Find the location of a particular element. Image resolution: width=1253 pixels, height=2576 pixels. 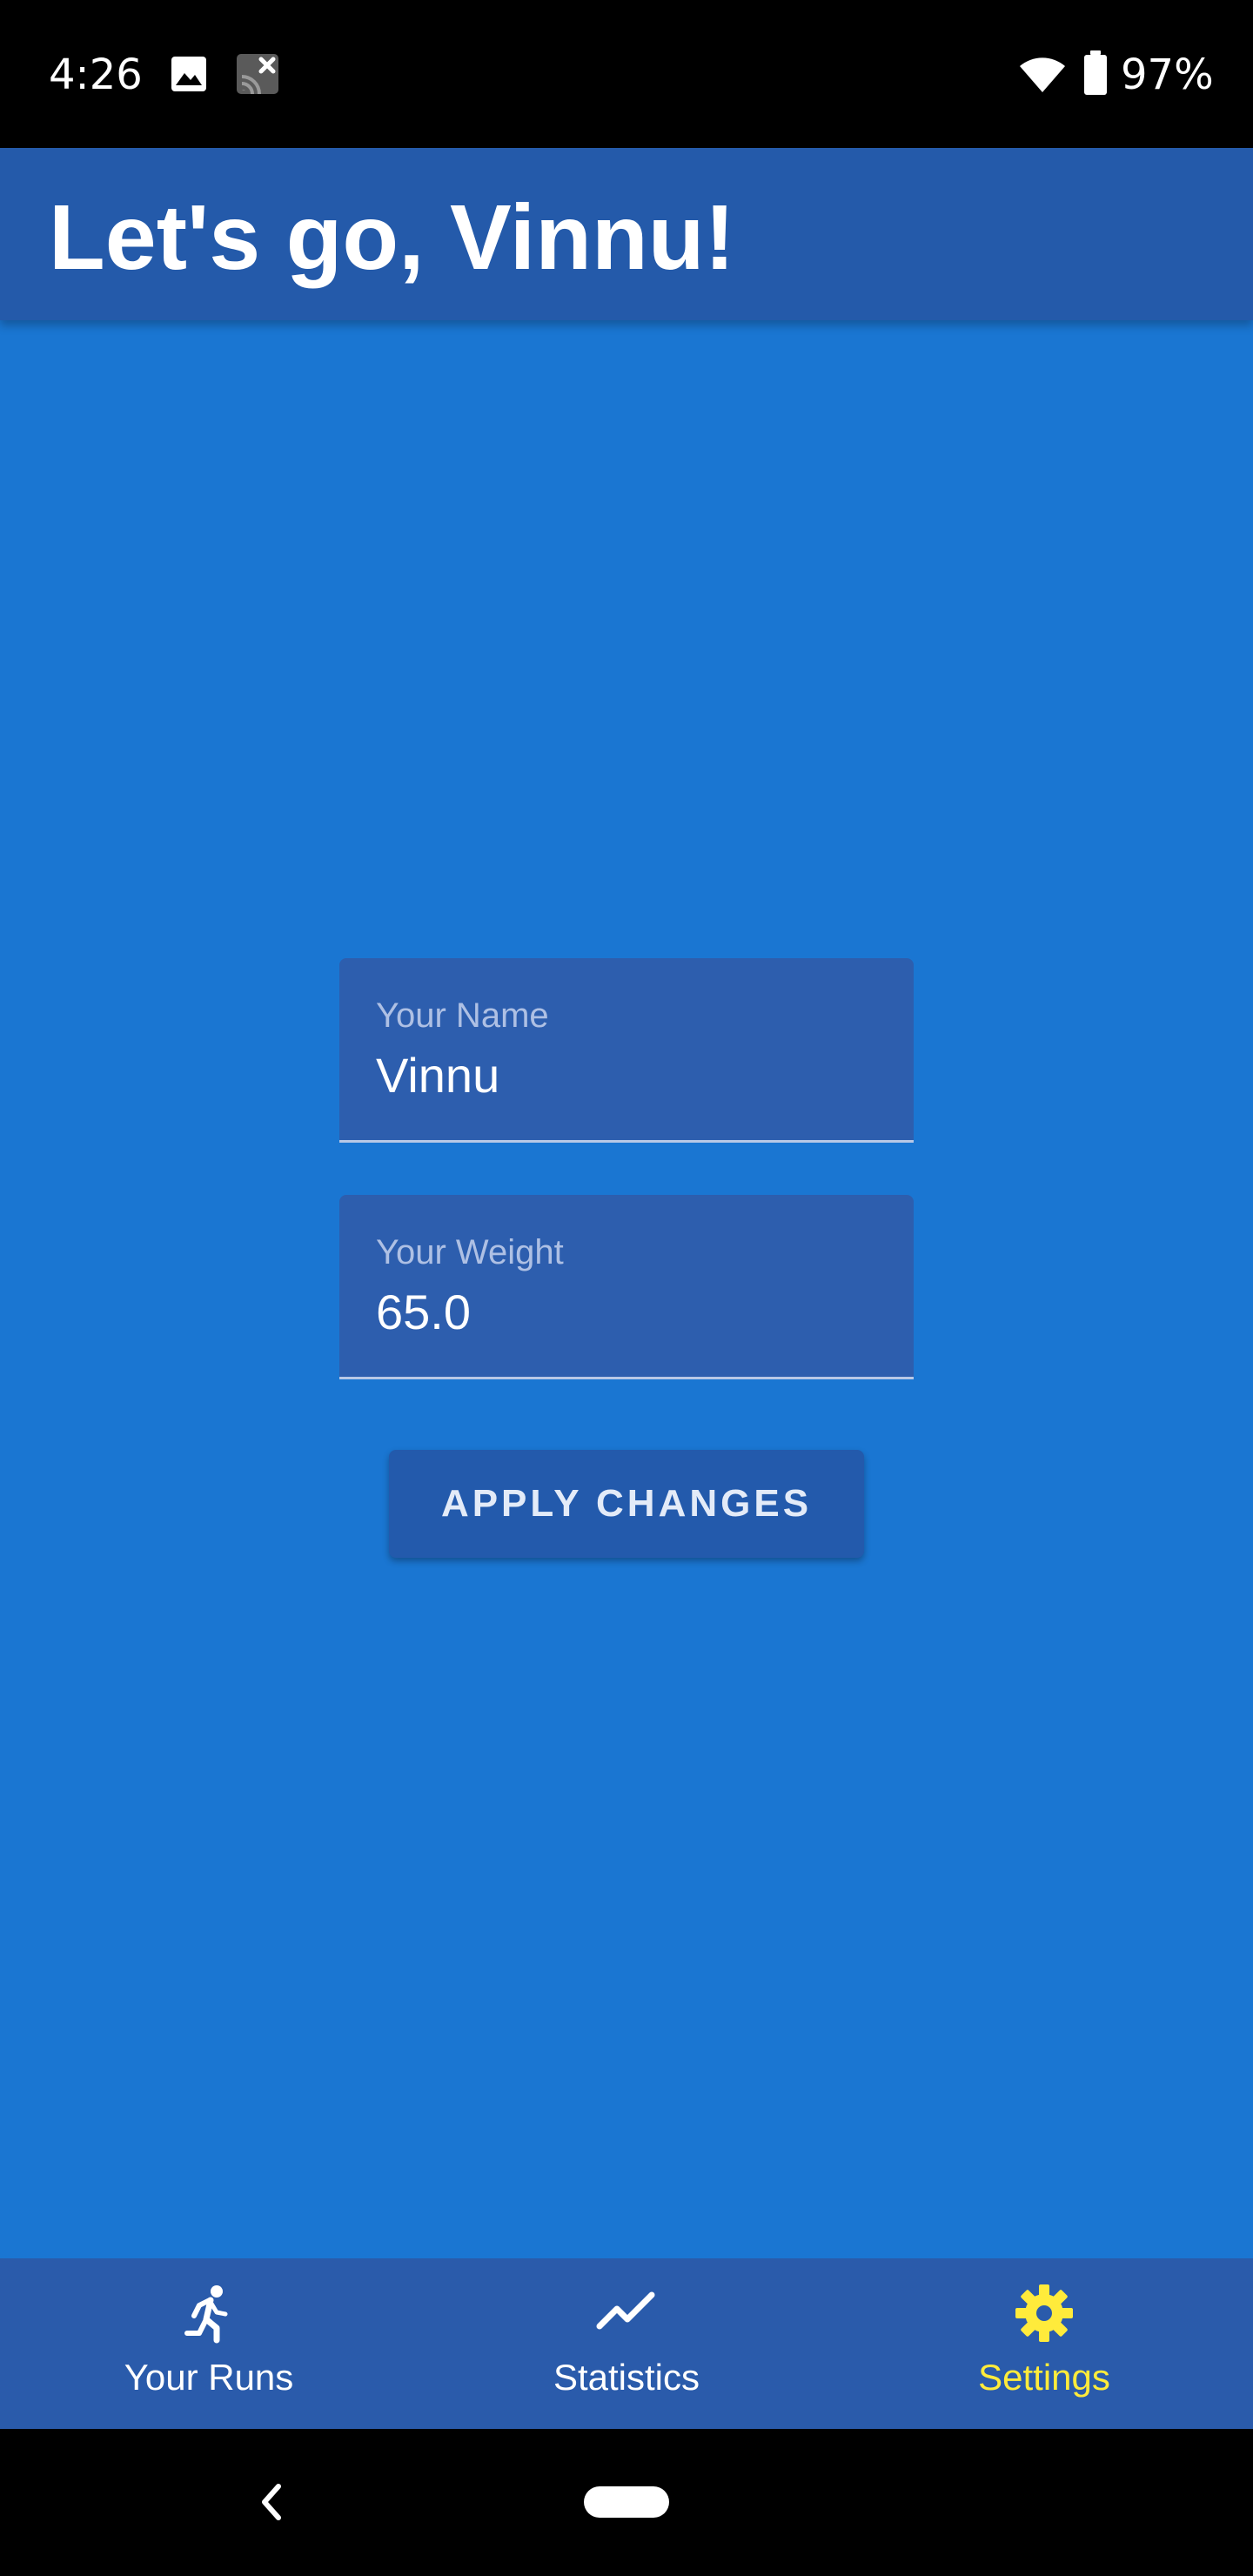

wifi-icon is located at coordinates (1042, 74).